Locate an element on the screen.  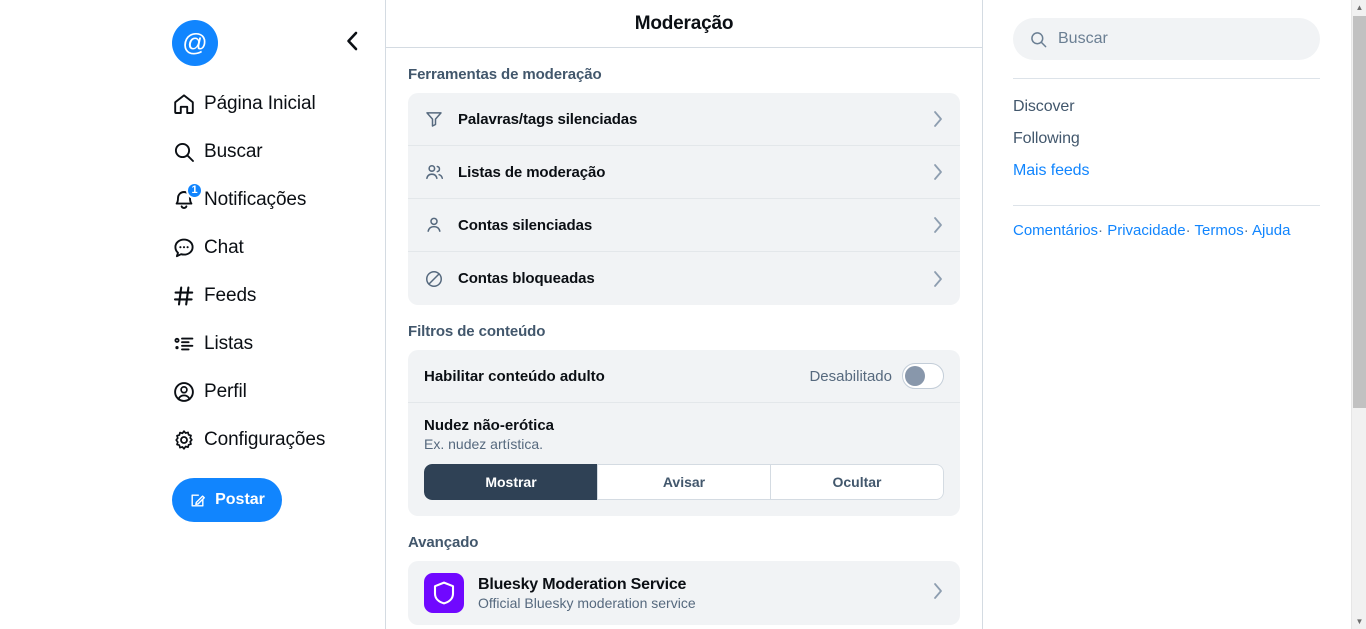
collapse-sidebar-button is located at coordinates (352, 41).